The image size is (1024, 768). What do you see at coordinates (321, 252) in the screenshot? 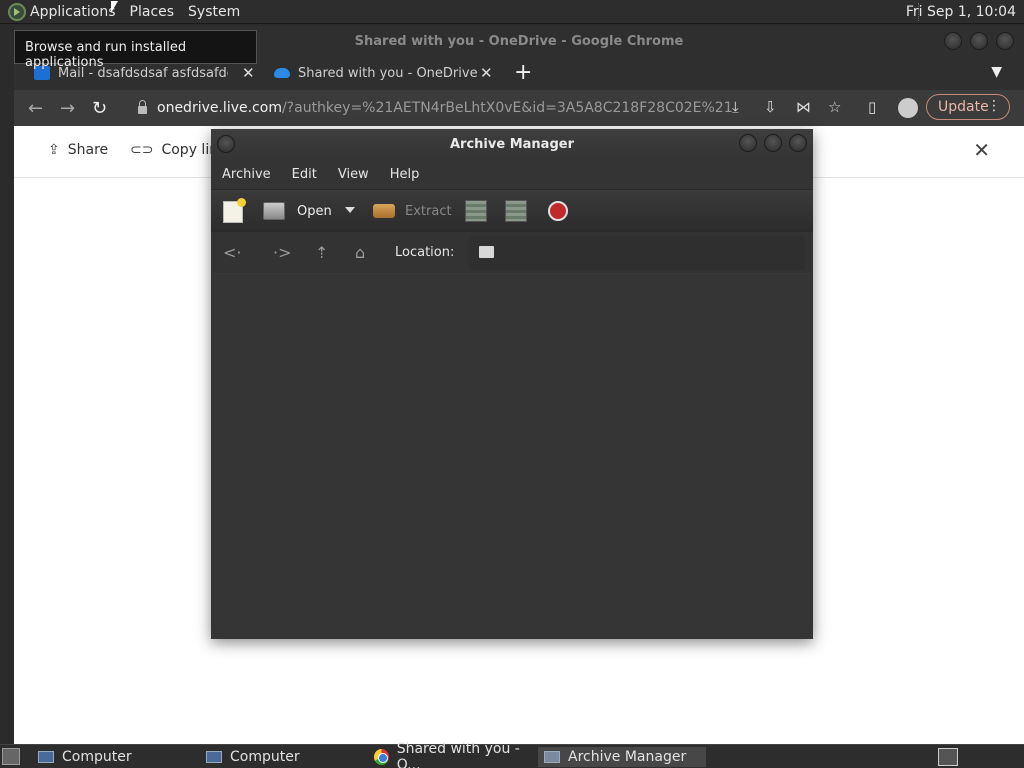
I see `up-icon: ⇡` at bounding box center [321, 252].